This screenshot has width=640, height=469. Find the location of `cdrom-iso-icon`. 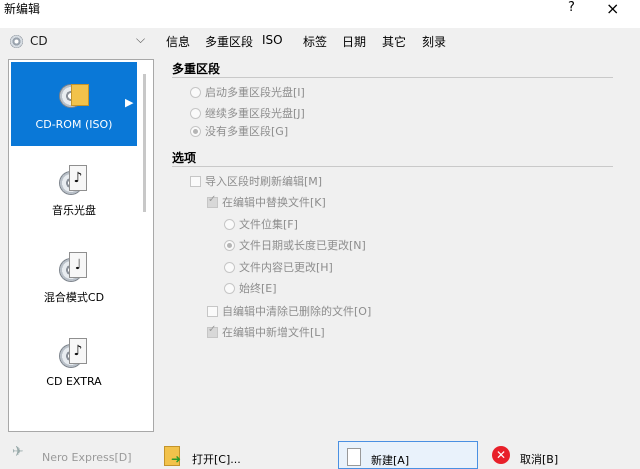

cdrom-iso-icon is located at coordinates (74, 93).